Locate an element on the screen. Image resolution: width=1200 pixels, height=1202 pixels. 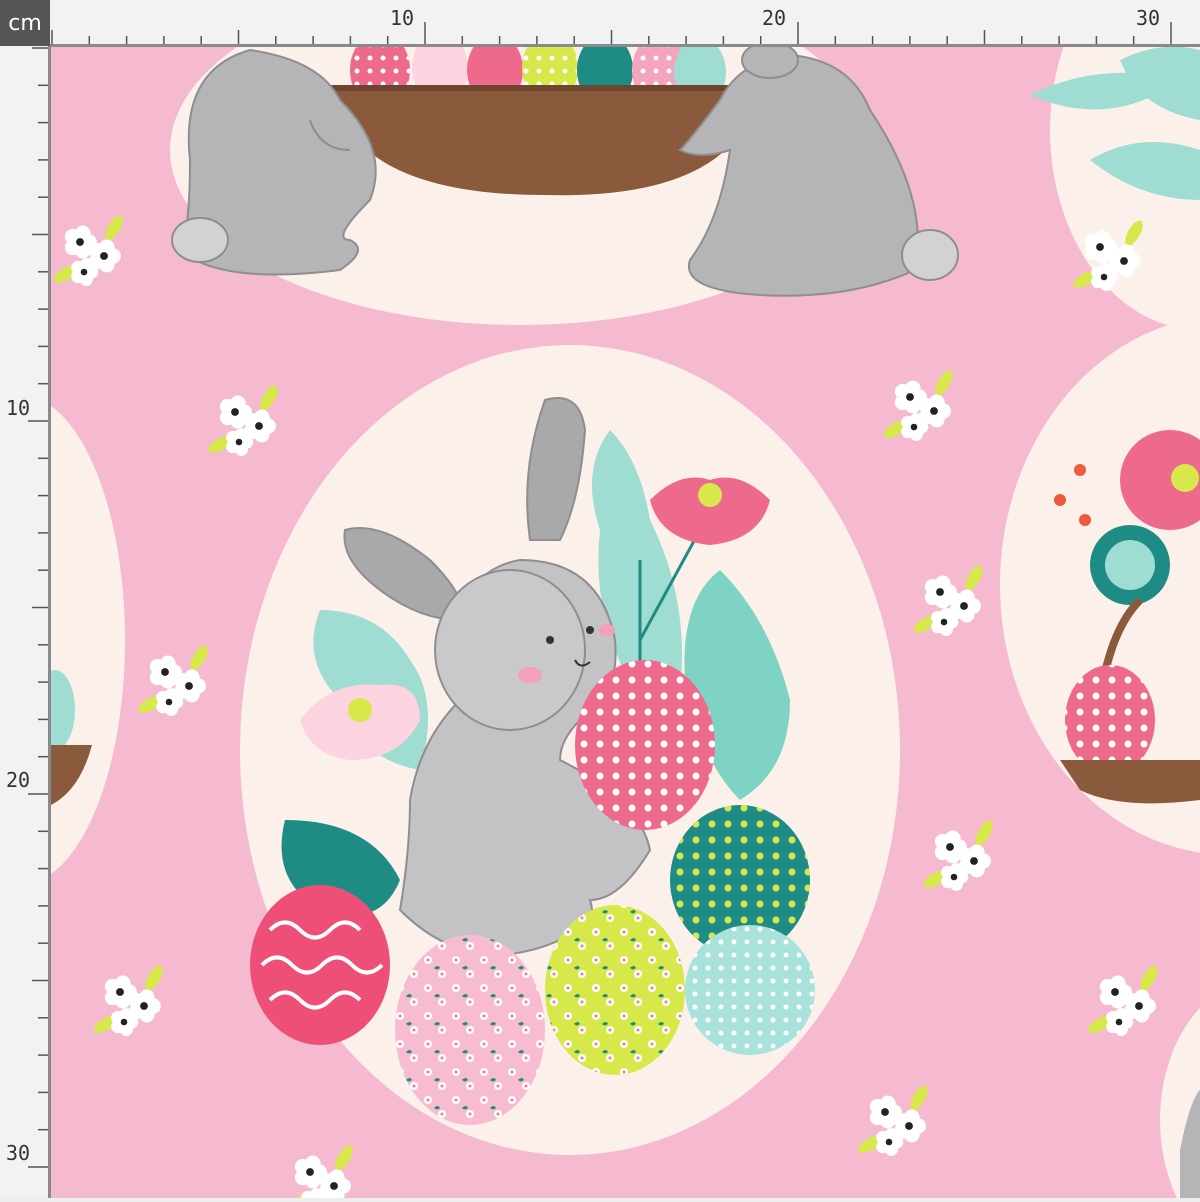
left-ruler is located at coordinates (25, 622).